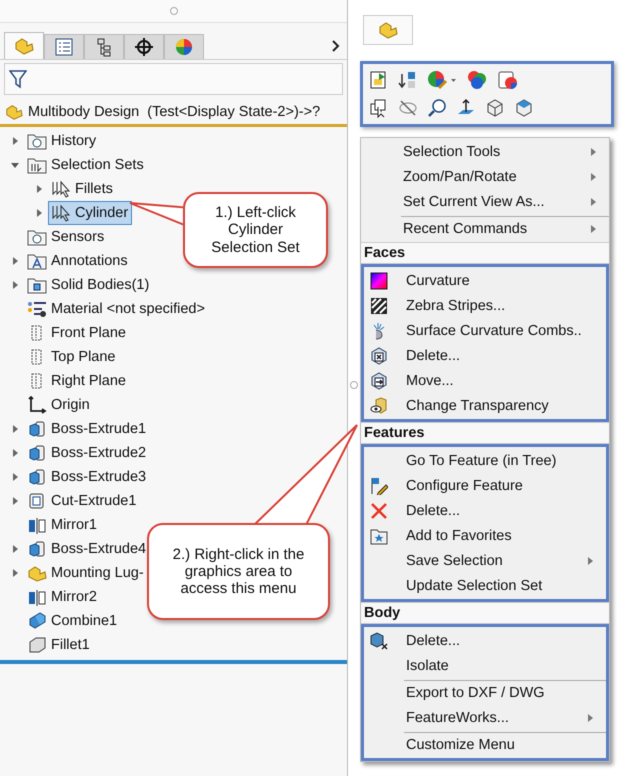 The height and width of the screenshot is (776, 635). I want to click on tree-item: Origin, so click(59, 405).